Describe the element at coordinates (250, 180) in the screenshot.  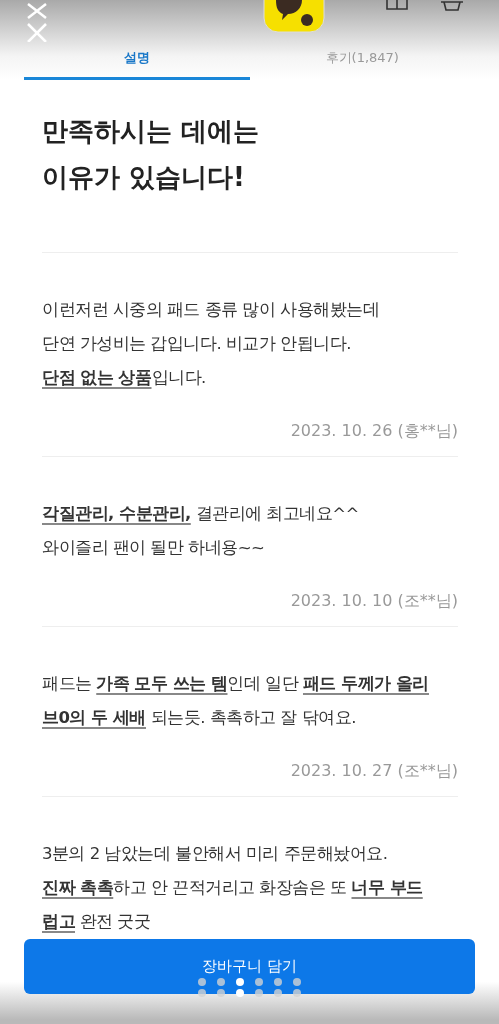
I see `section-heading: 만족하시는 데에는 이유가 있습니다!` at that location.